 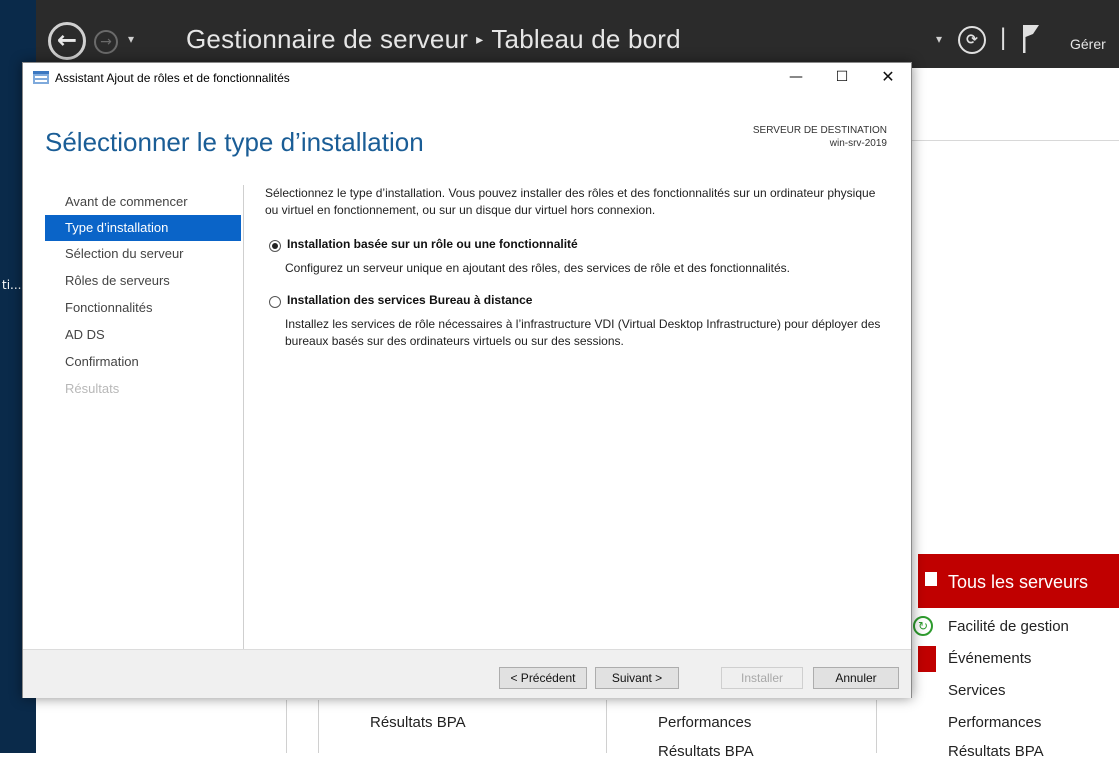 I want to click on next-button: Suivant >, so click(x=637, y=678).